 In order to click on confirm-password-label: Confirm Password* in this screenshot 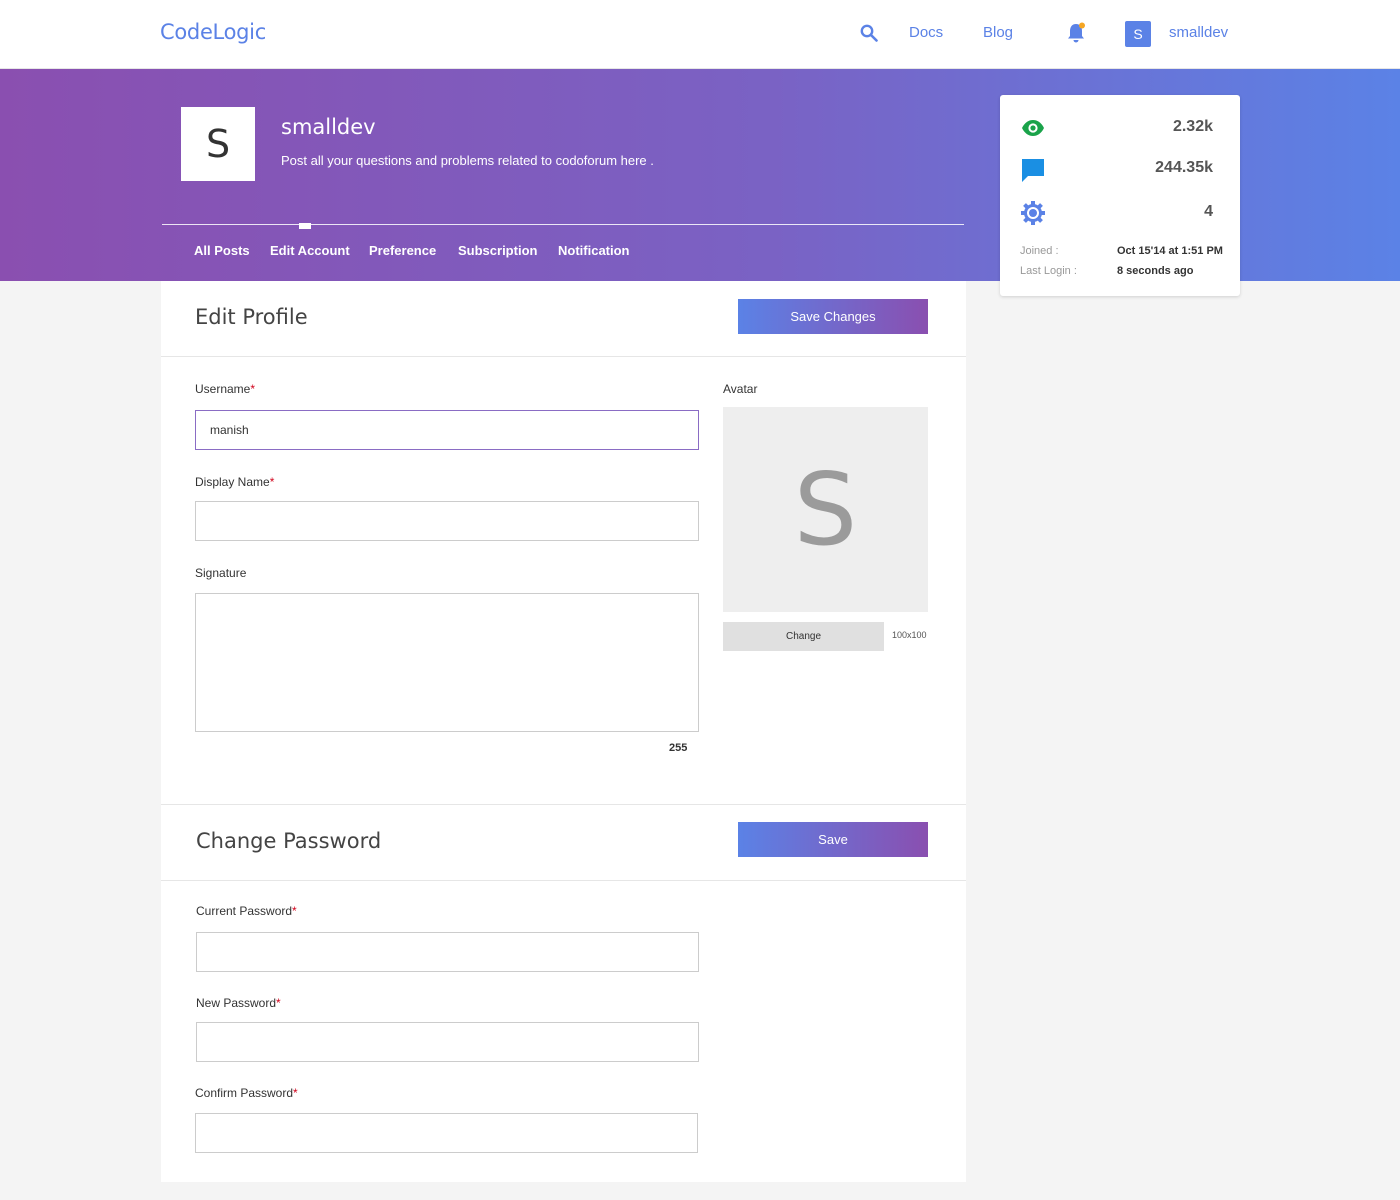, I will do `click(246, 1093)`.